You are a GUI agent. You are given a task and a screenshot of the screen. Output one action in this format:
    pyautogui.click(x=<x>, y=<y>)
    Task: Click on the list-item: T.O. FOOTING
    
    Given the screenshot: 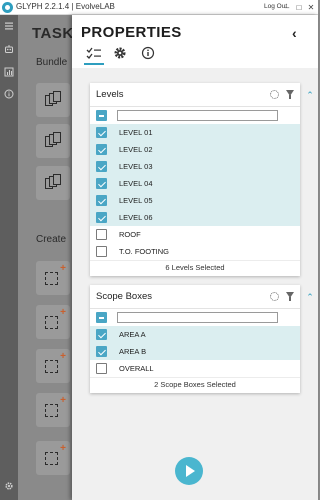 What is the action you would take?
    pyautogui.click(x=195, y=251)
    